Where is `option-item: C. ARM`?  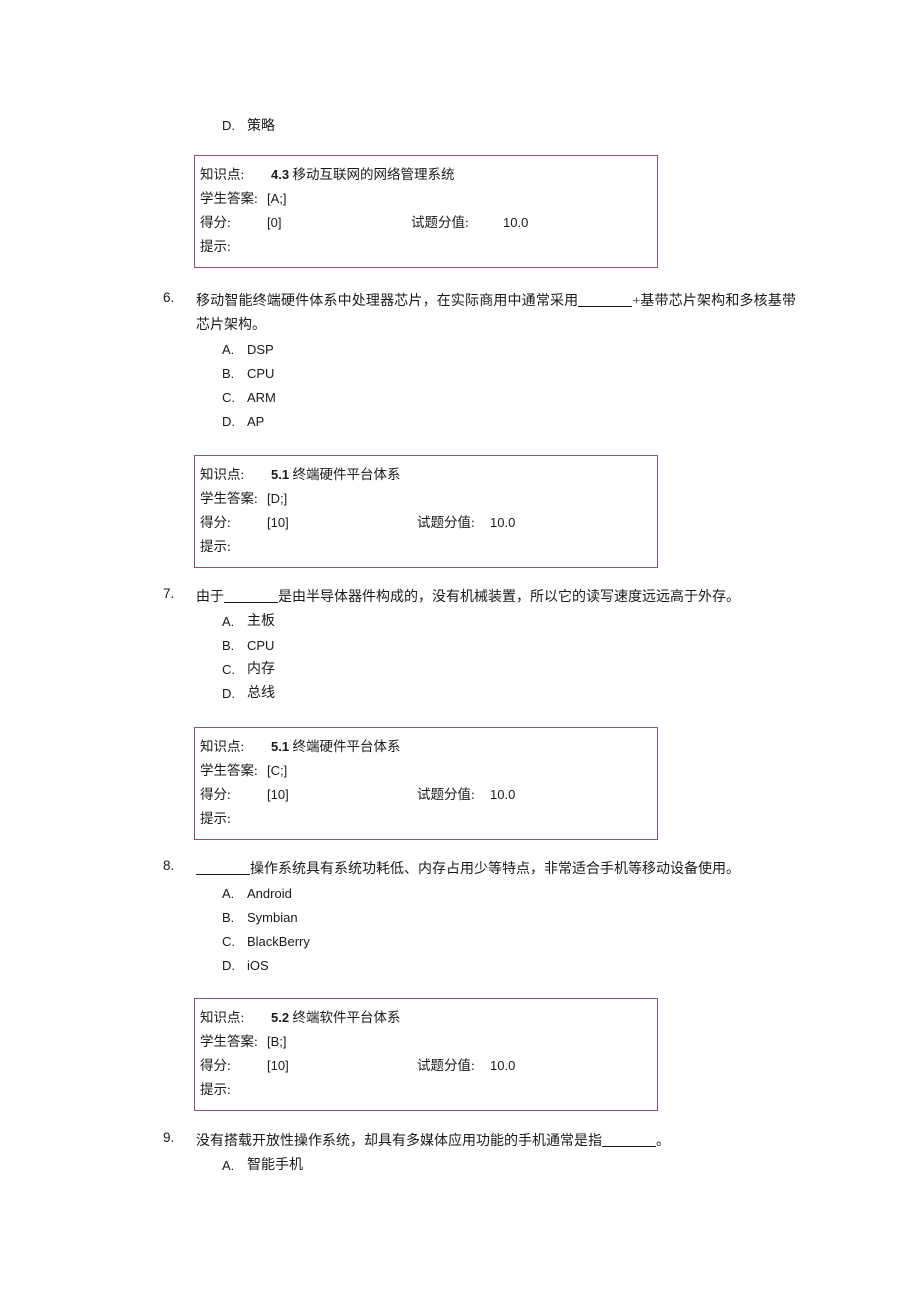
option-item: C. ARM is located at coordinates (460, 398).